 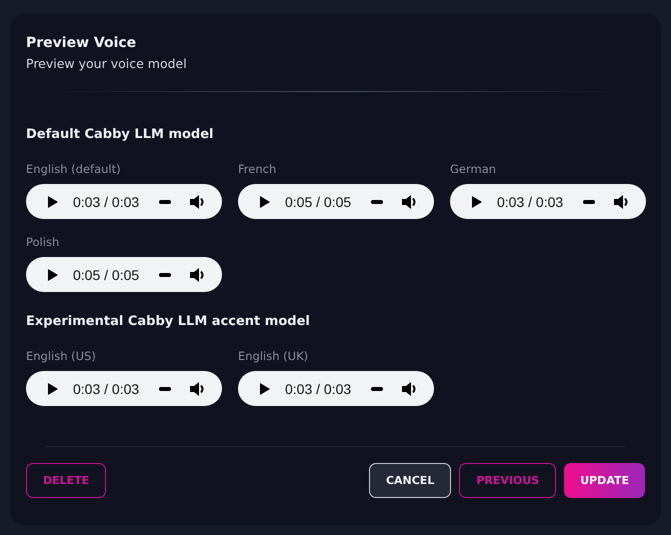 What do you see at coordinates (604, 480) in the screenshot?
I see `dialog-button: UPDATE` at bounding box center [604, 480].